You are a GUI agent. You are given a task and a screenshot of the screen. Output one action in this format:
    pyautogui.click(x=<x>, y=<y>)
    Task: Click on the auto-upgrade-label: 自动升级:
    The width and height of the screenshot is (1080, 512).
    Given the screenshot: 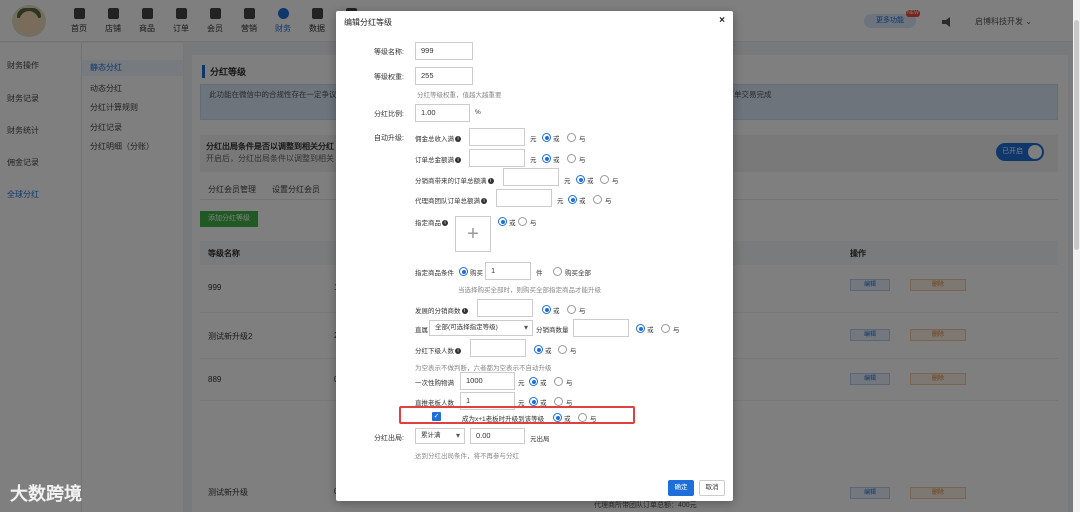 What is the action you would take?
    pyautogui.click(x=389, y=138)
    